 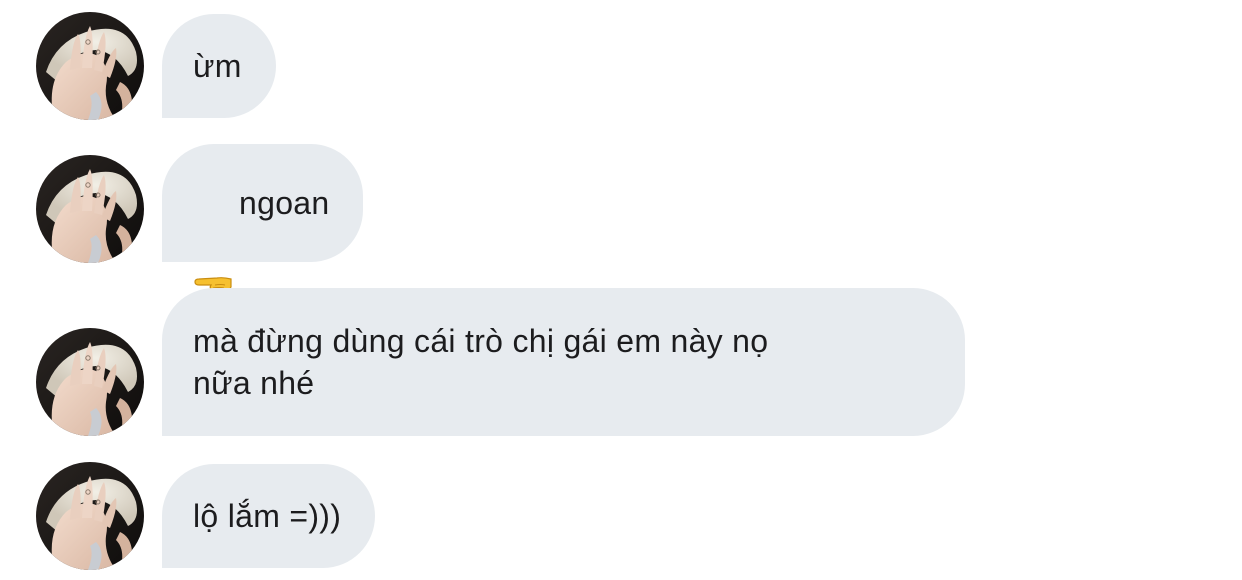 I want to click on message-bubble: ngoan, so click(x=263, y=218).